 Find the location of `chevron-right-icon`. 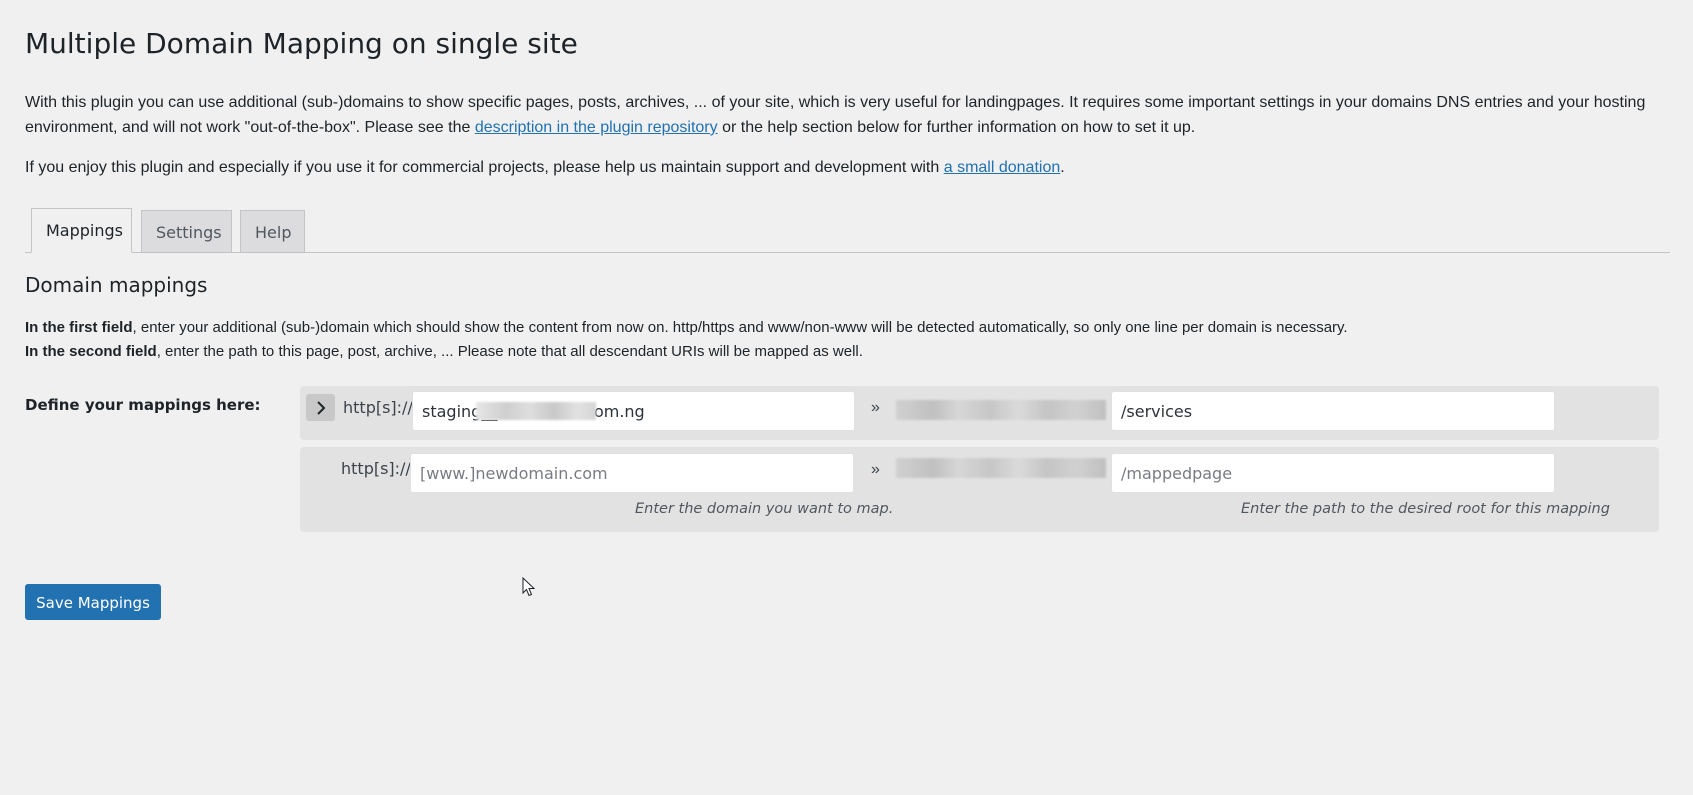

chevron-right-icon is located at coordinates (320, 407).